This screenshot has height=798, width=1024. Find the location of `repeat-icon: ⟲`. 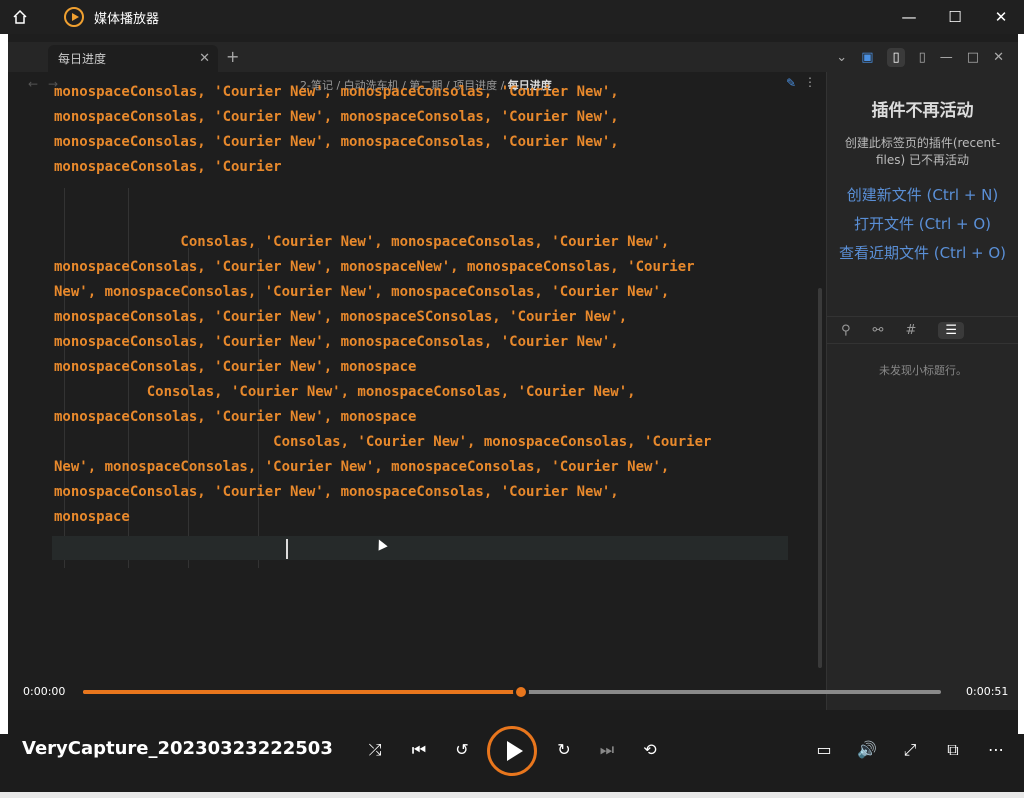

repeat-icon: ⟲ is located at coordinates (650, 749).